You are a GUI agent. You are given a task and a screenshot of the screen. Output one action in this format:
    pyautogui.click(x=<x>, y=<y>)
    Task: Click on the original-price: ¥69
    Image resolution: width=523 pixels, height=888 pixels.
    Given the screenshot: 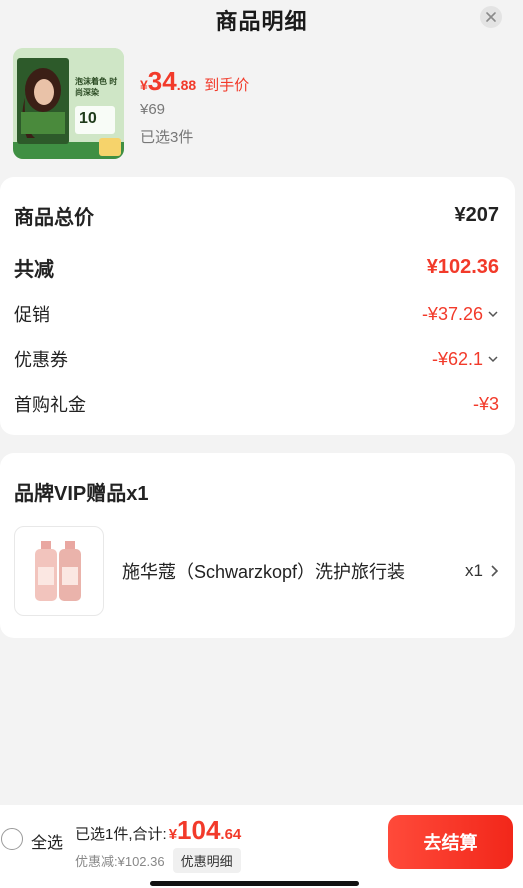 What is the action you would take?
    pyautogui.click(x=153, y=109)
    